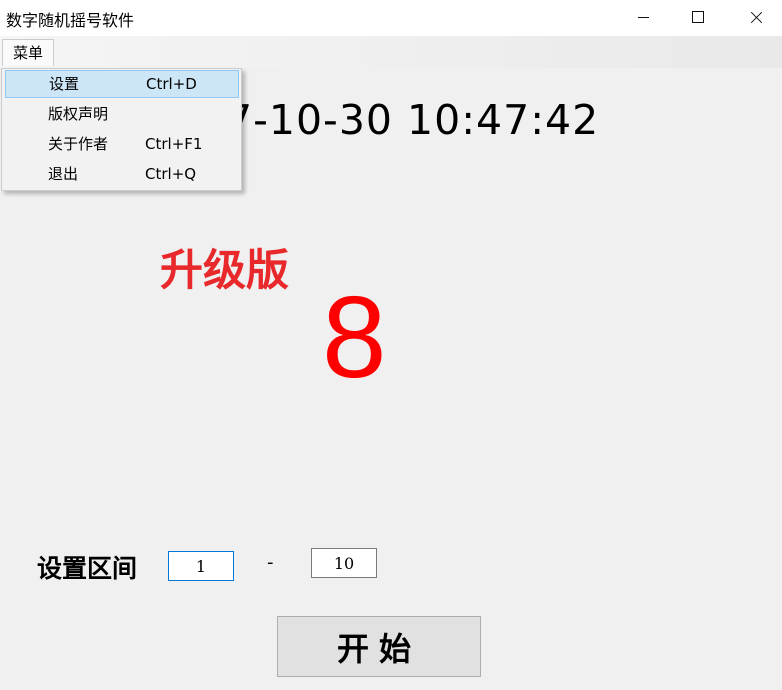  I want to click on menu-item-shortcut: Ctrl+F1, so click(174, 144).